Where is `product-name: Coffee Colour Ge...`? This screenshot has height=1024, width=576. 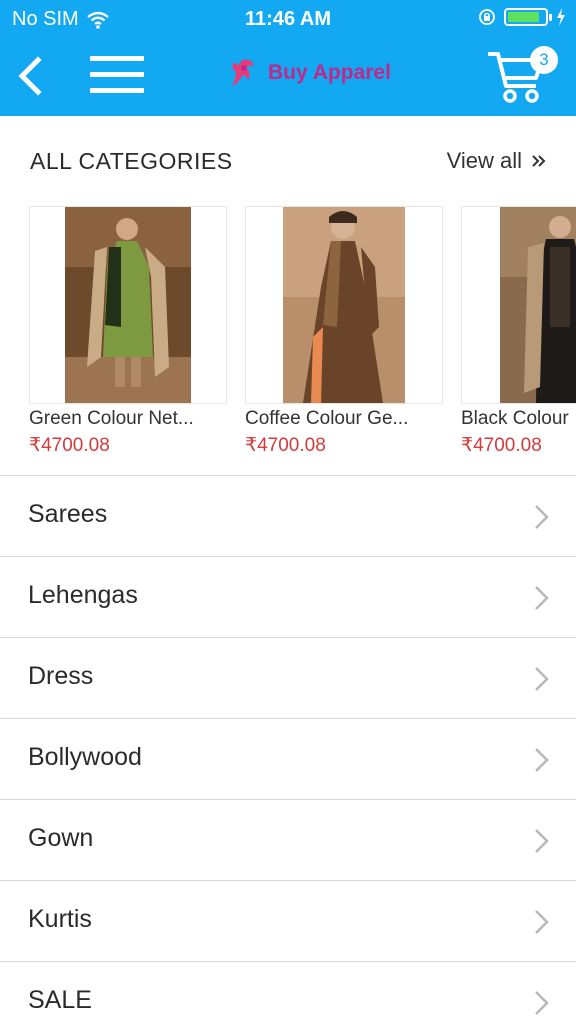 product-name: Coffee Colour Ge... is located at coordinates (327, 418).